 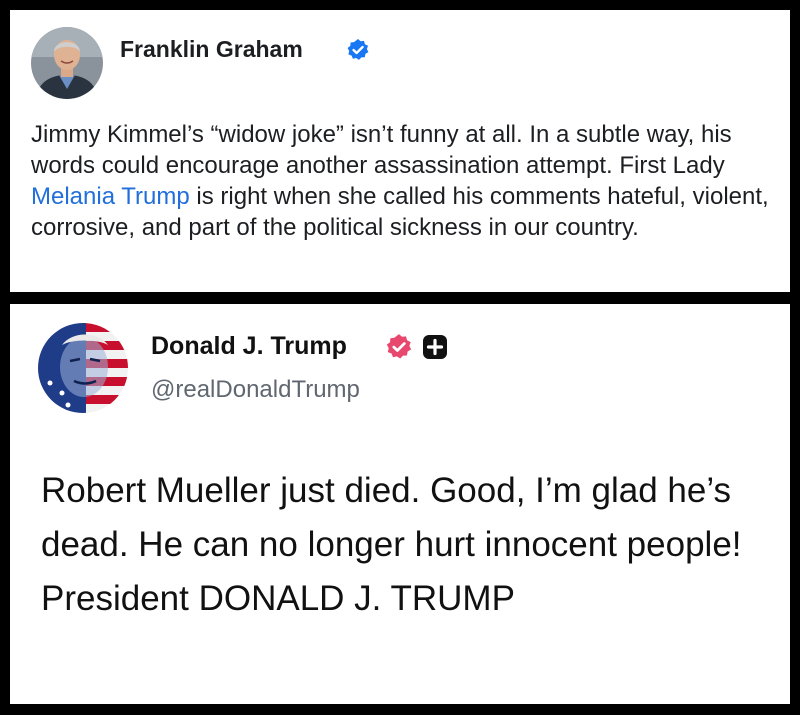 I want to click on author-name: Donald J. Trump, so click(x=249, y=346).